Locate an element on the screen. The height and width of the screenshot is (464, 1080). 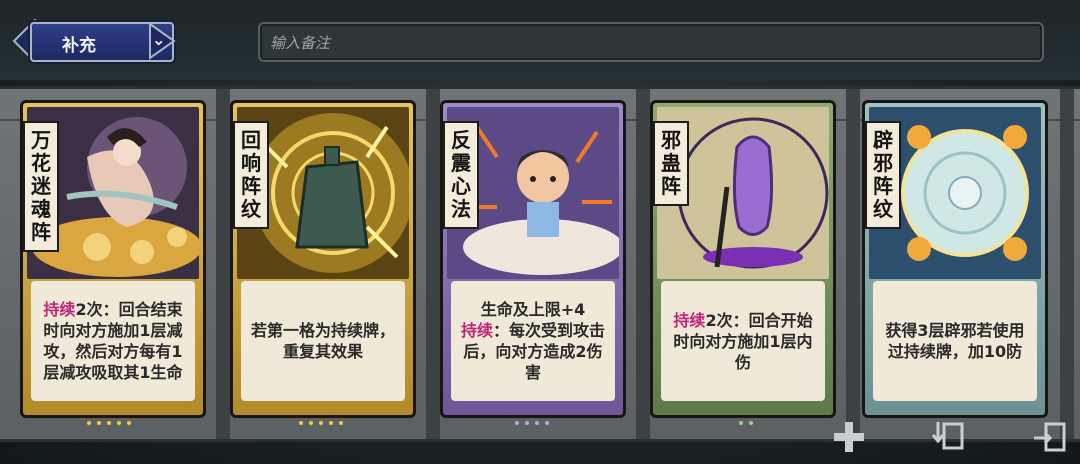
card-name: 辟邪阵纹 is located at coordinates (883, 175).